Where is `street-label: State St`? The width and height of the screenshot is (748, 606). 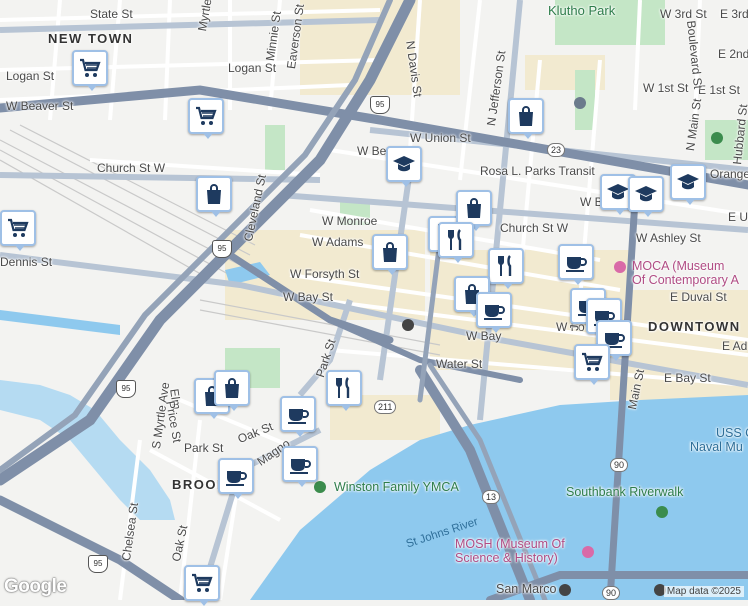 street-label: State St is located at coordinates (111, 14).